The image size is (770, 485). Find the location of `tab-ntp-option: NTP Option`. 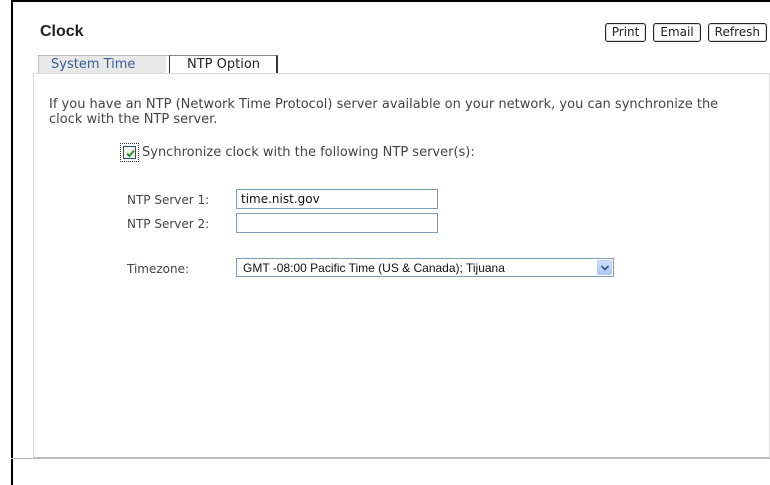

tab-ntp-option: NTP Option is located at coordinates (224, 64).